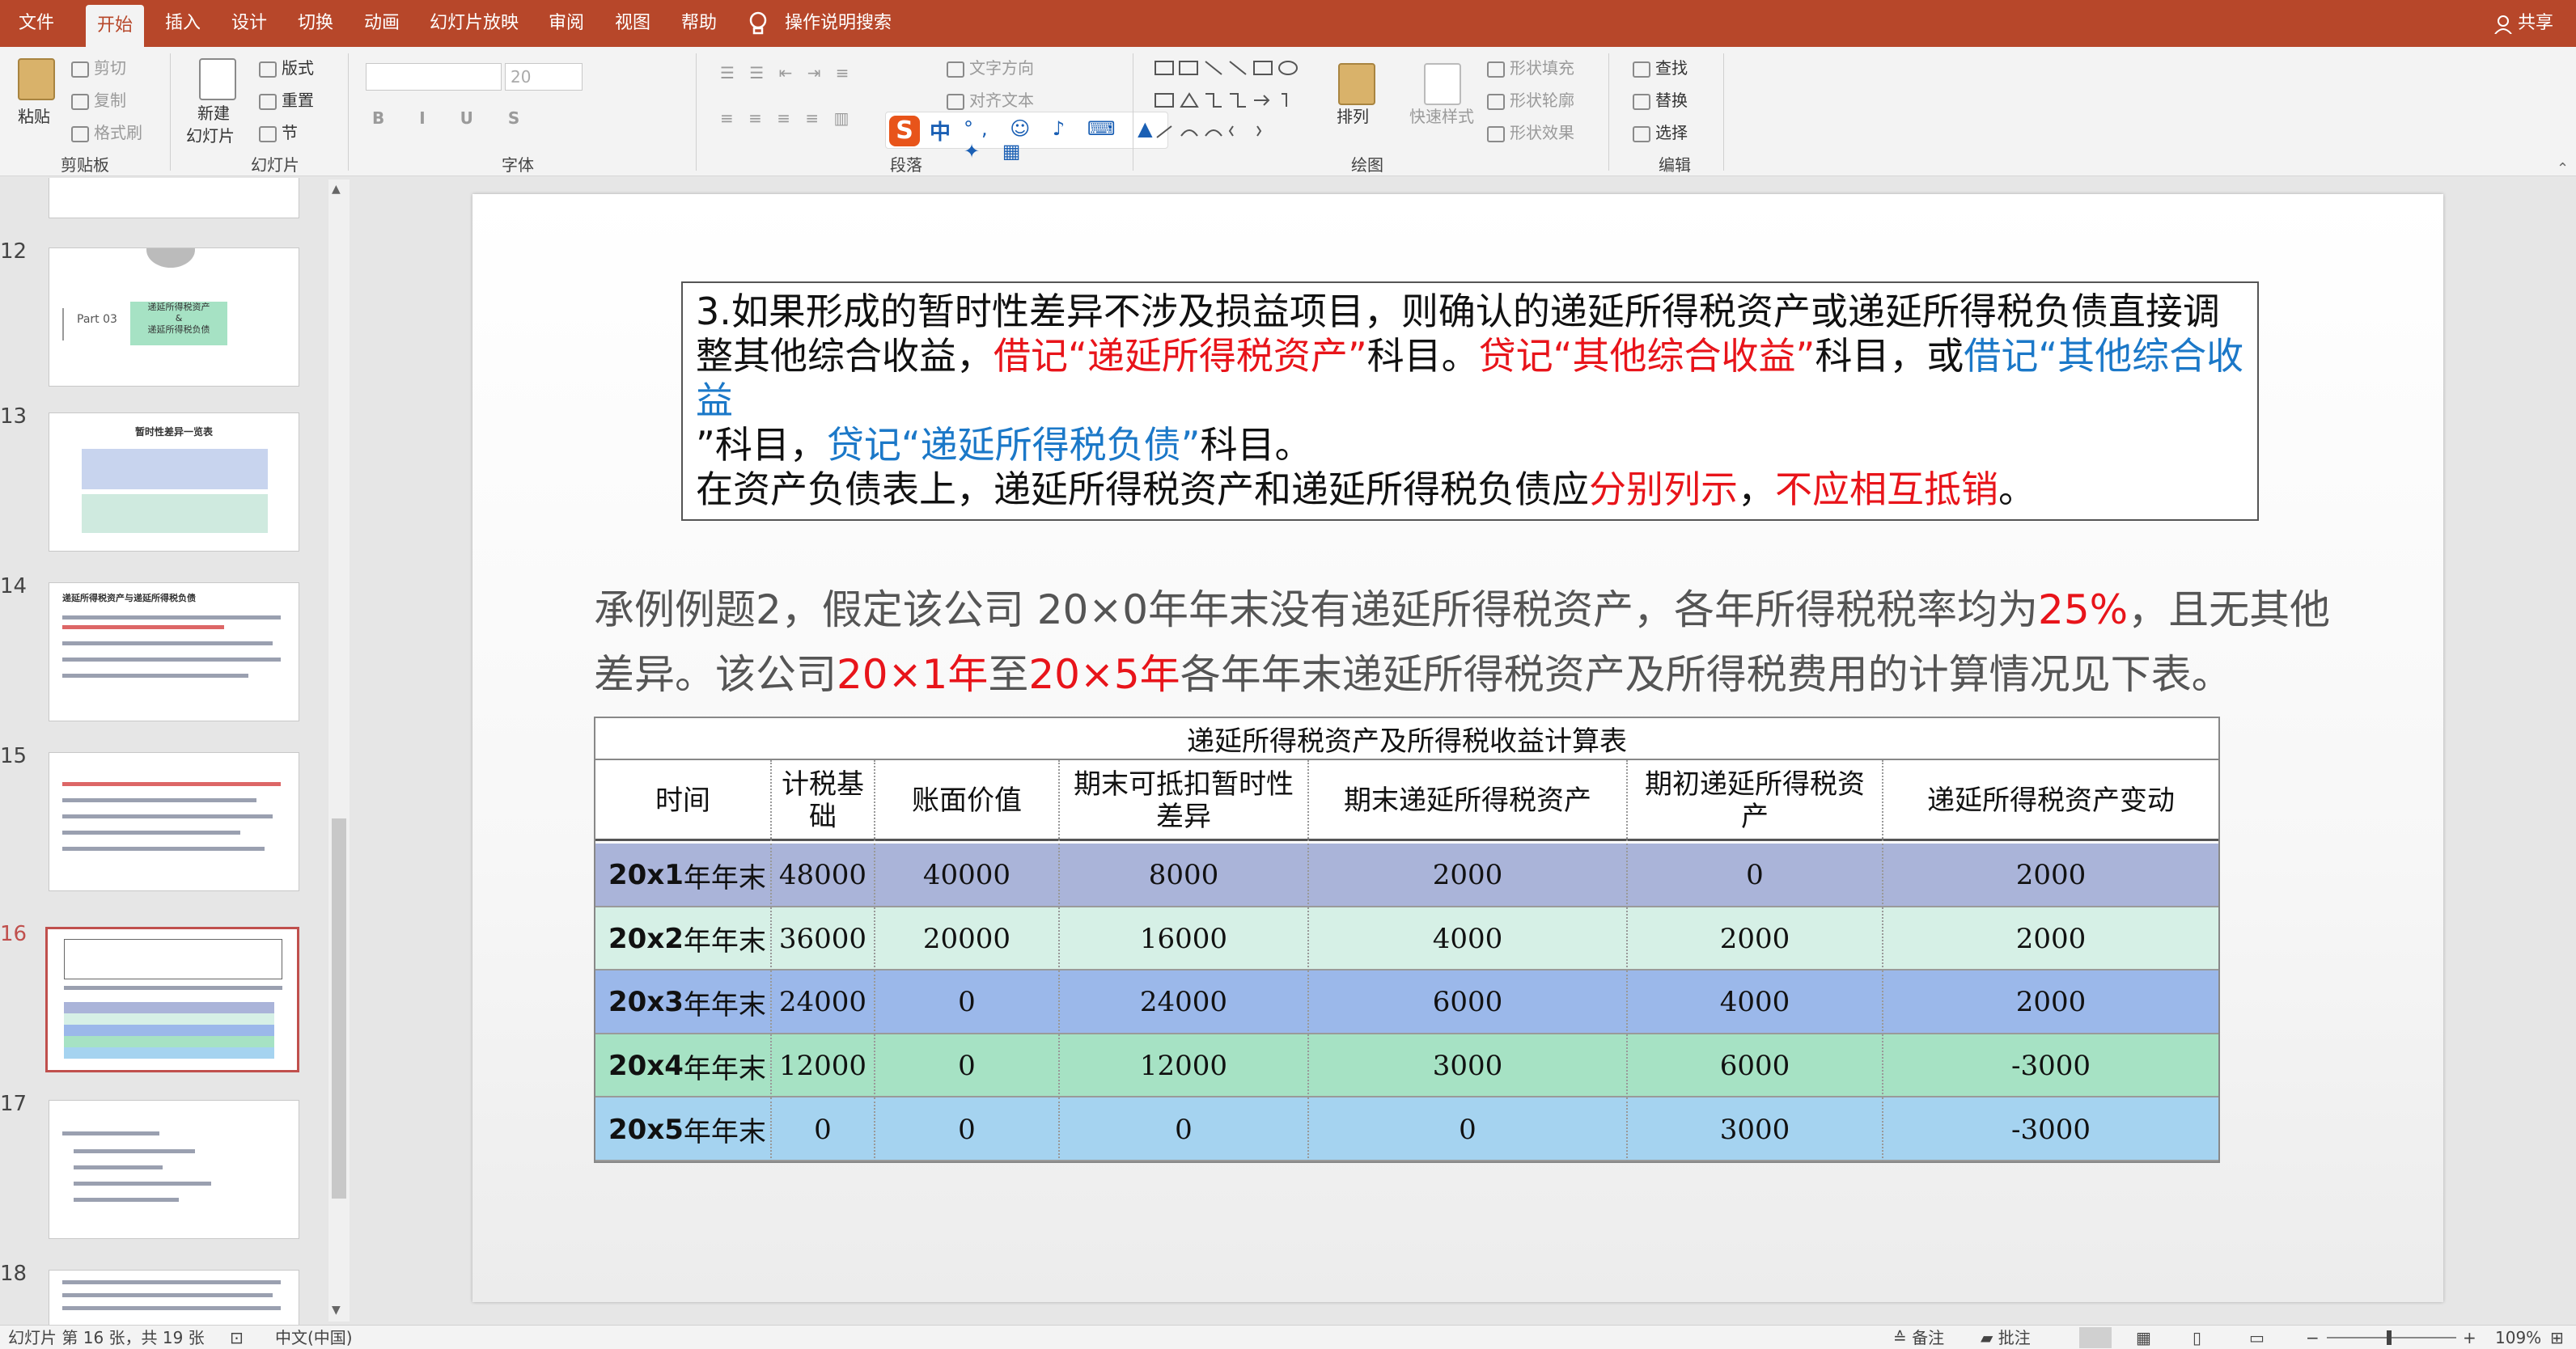 The width and height of the screenshot is (2576, 1349). I want to click on fit-to-window-icon: ⊞, so click(2557, 1337).